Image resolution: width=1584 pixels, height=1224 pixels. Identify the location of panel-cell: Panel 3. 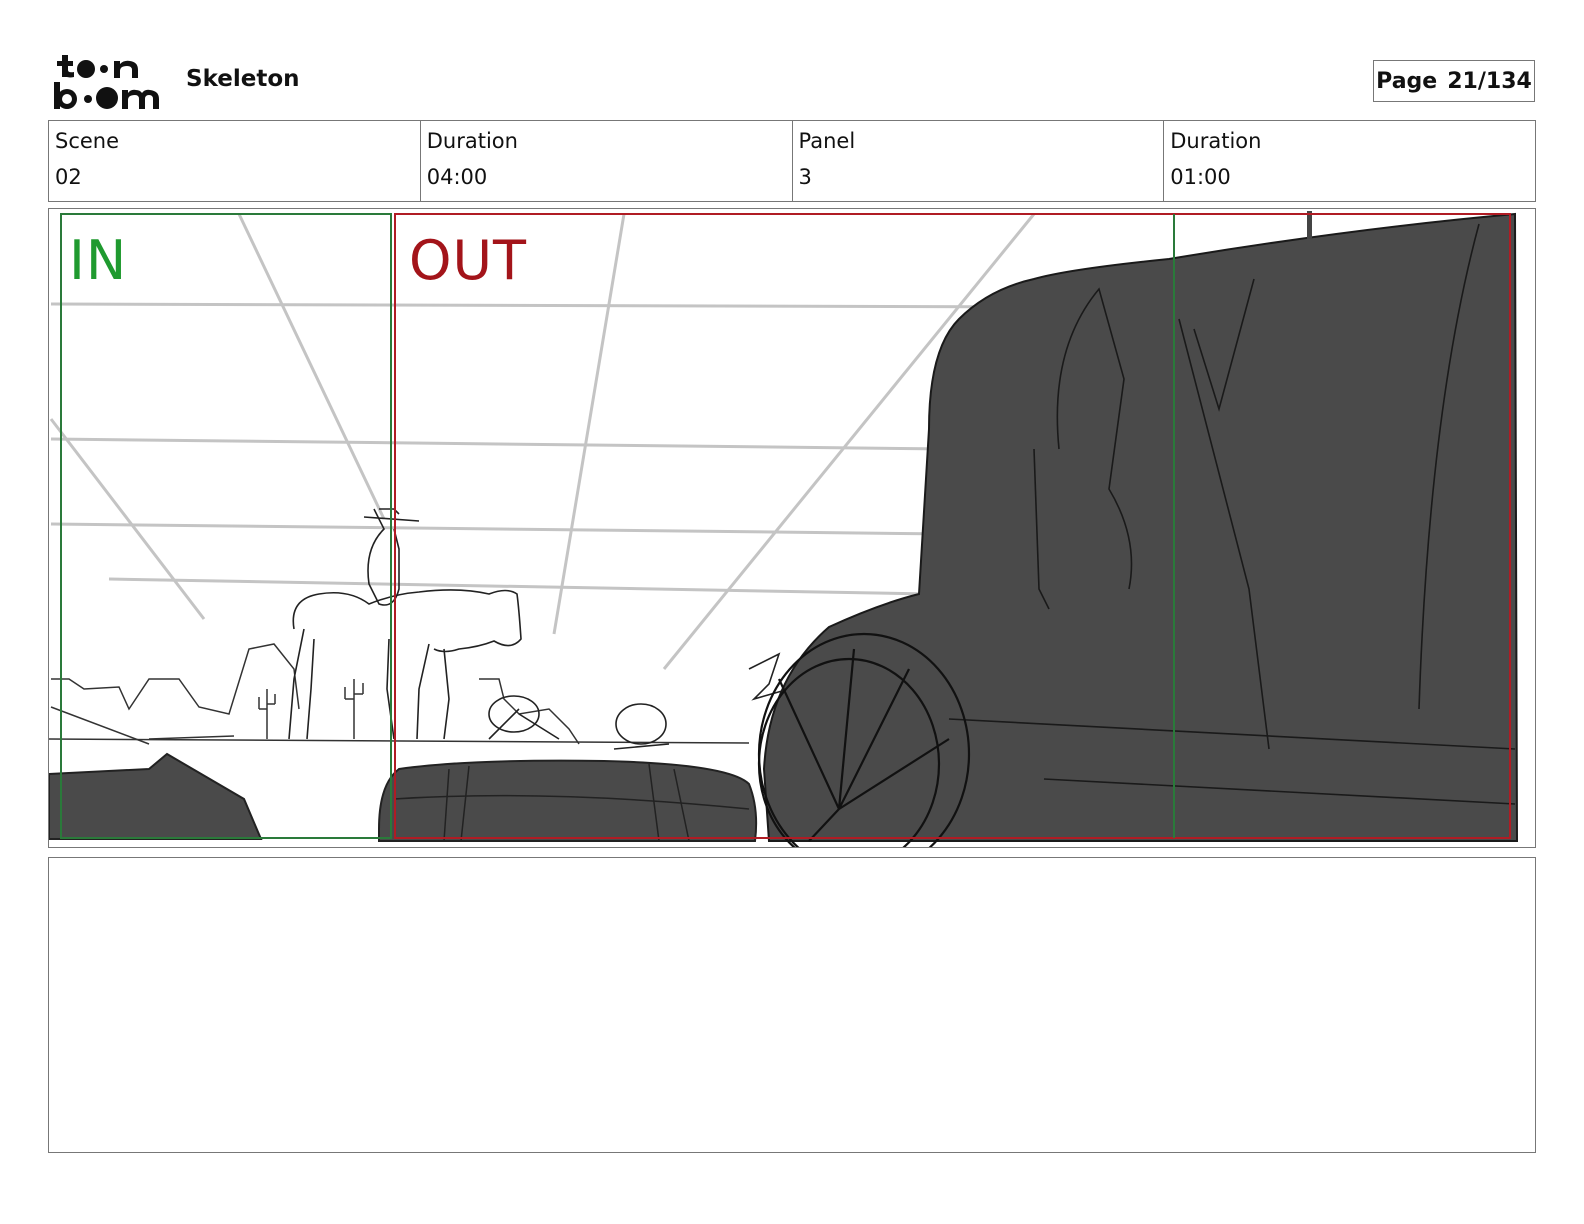
(979, 161).